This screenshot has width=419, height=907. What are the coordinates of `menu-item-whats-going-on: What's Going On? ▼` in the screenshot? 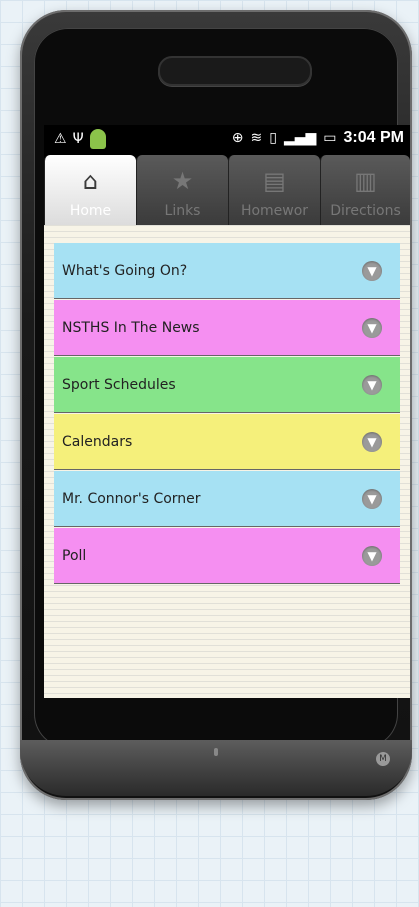 It's located at (227, 271).